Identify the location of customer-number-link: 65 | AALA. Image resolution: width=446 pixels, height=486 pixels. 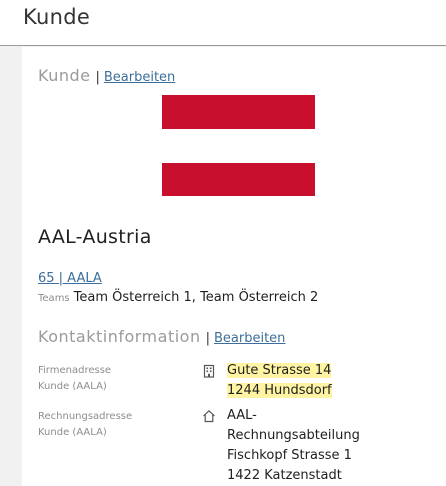
(70, 278).